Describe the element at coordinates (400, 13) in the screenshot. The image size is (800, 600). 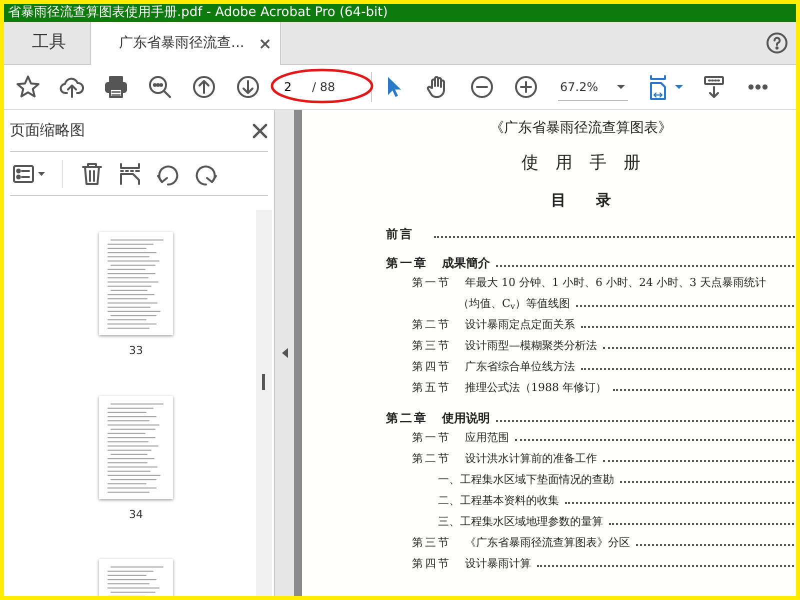
I see `window-title: 省暴雨径流查算图表使用手册.pdf - Adobe Acrobat Pro (64-bit)` at that location.